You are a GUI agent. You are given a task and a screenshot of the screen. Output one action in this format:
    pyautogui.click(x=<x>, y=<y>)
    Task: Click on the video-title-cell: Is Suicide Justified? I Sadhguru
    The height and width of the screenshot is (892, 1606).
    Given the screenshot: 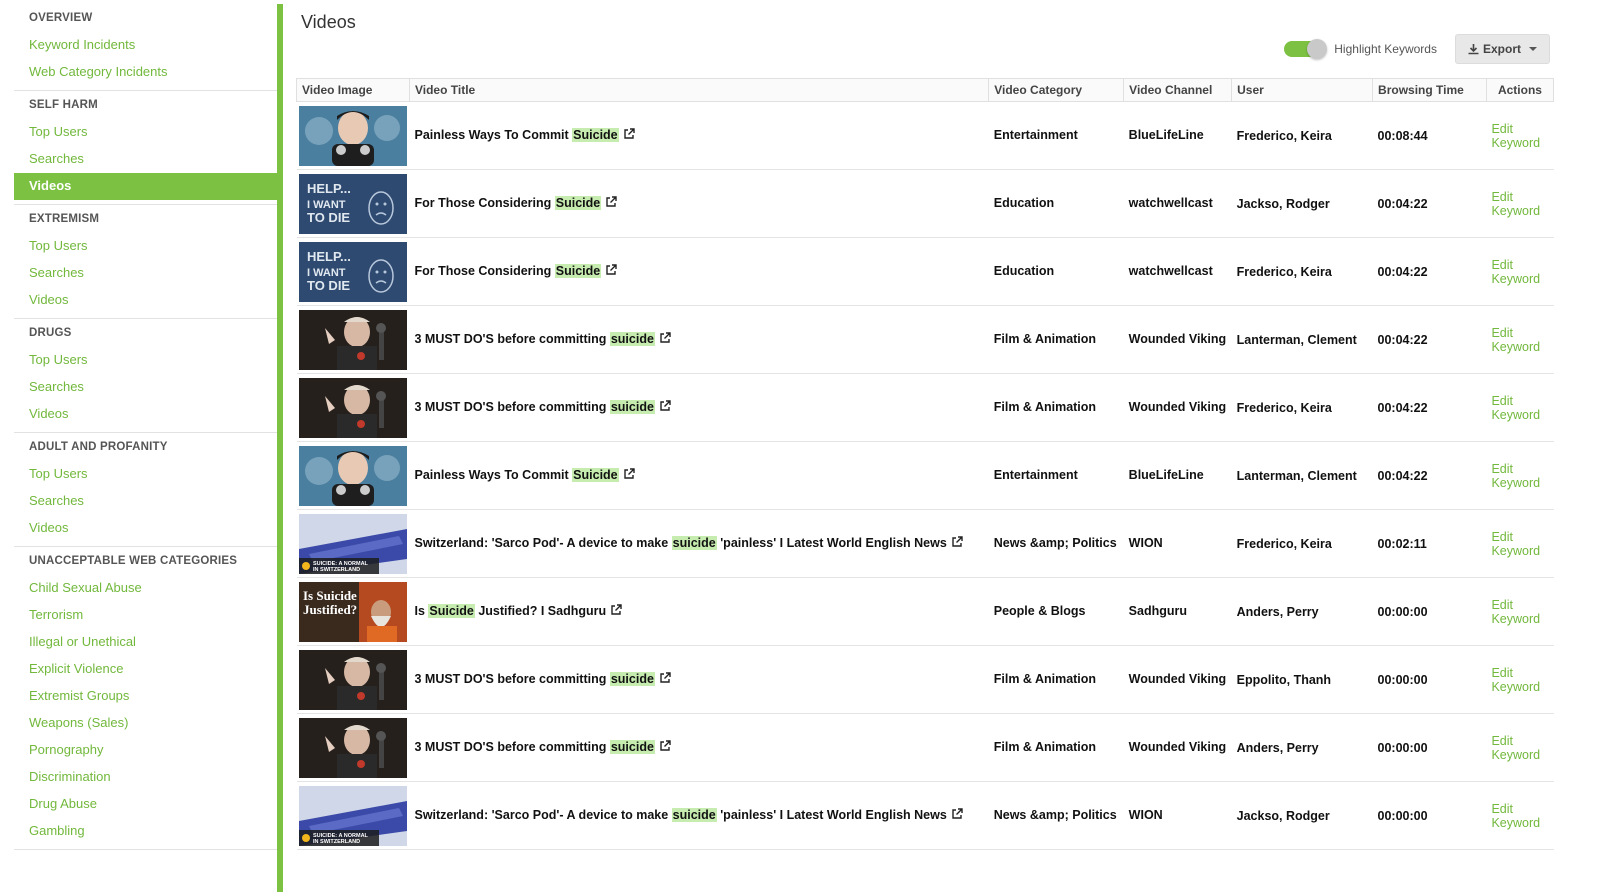 What is the action you would take?
    pyautogui.click(x=699, y=611)
    